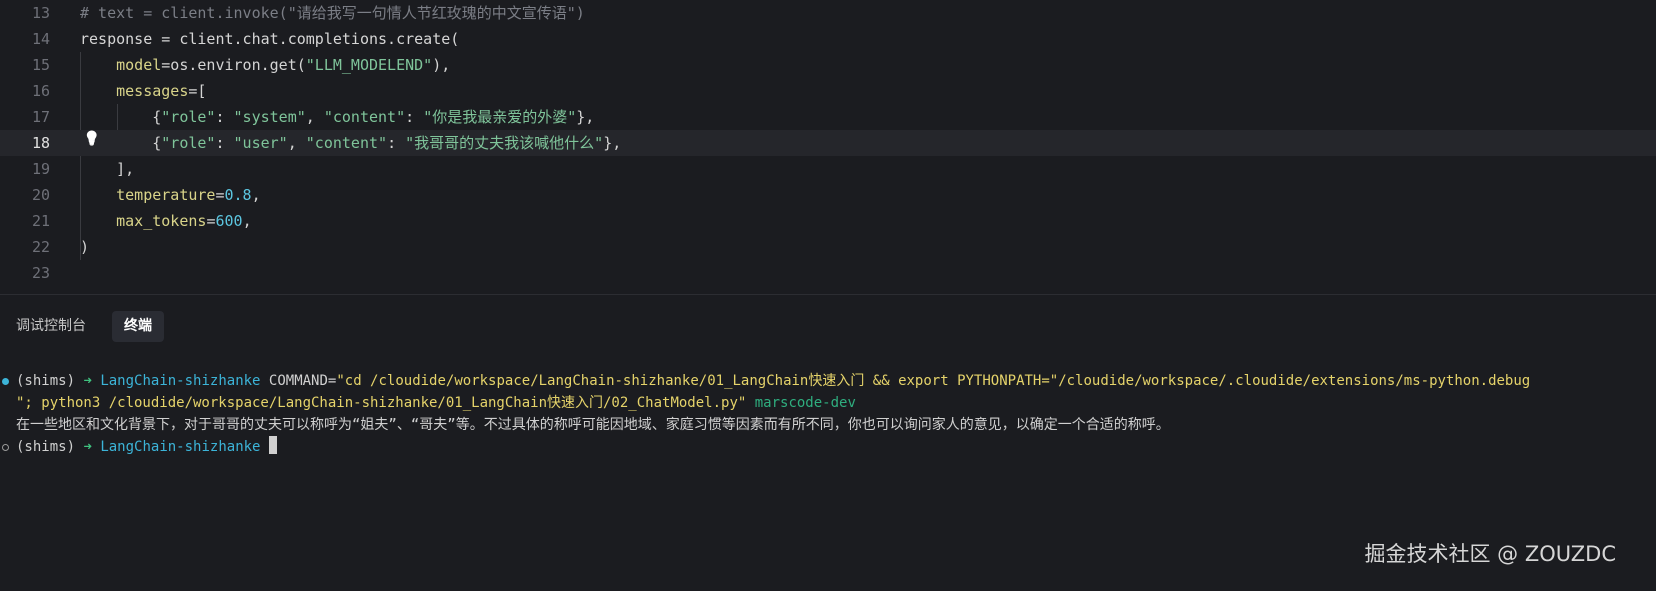  Describe the element at coordinates (40, 143) in the screenshot. I see `line-number: 18` at that location.